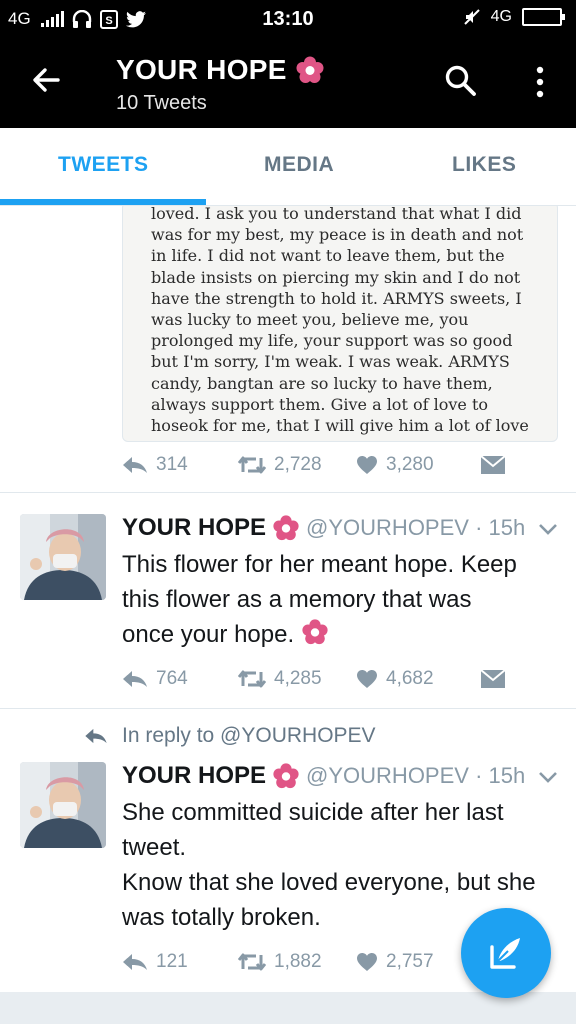 Image resolution: width=576 pixels, height=1024 pixels. Describe the element at coordinates (103, 165) in the screenshot. I see `tab-tweets: TWEETS` at that location.